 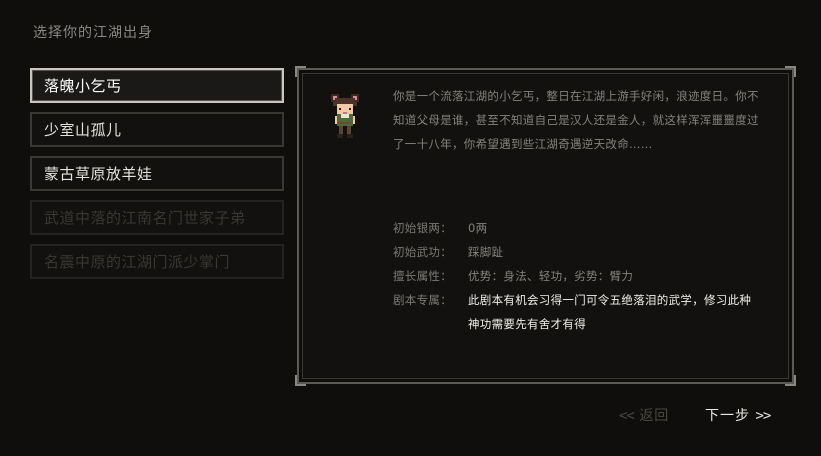 I want to click on stat-value: 0两, so click(x=478, y=228).